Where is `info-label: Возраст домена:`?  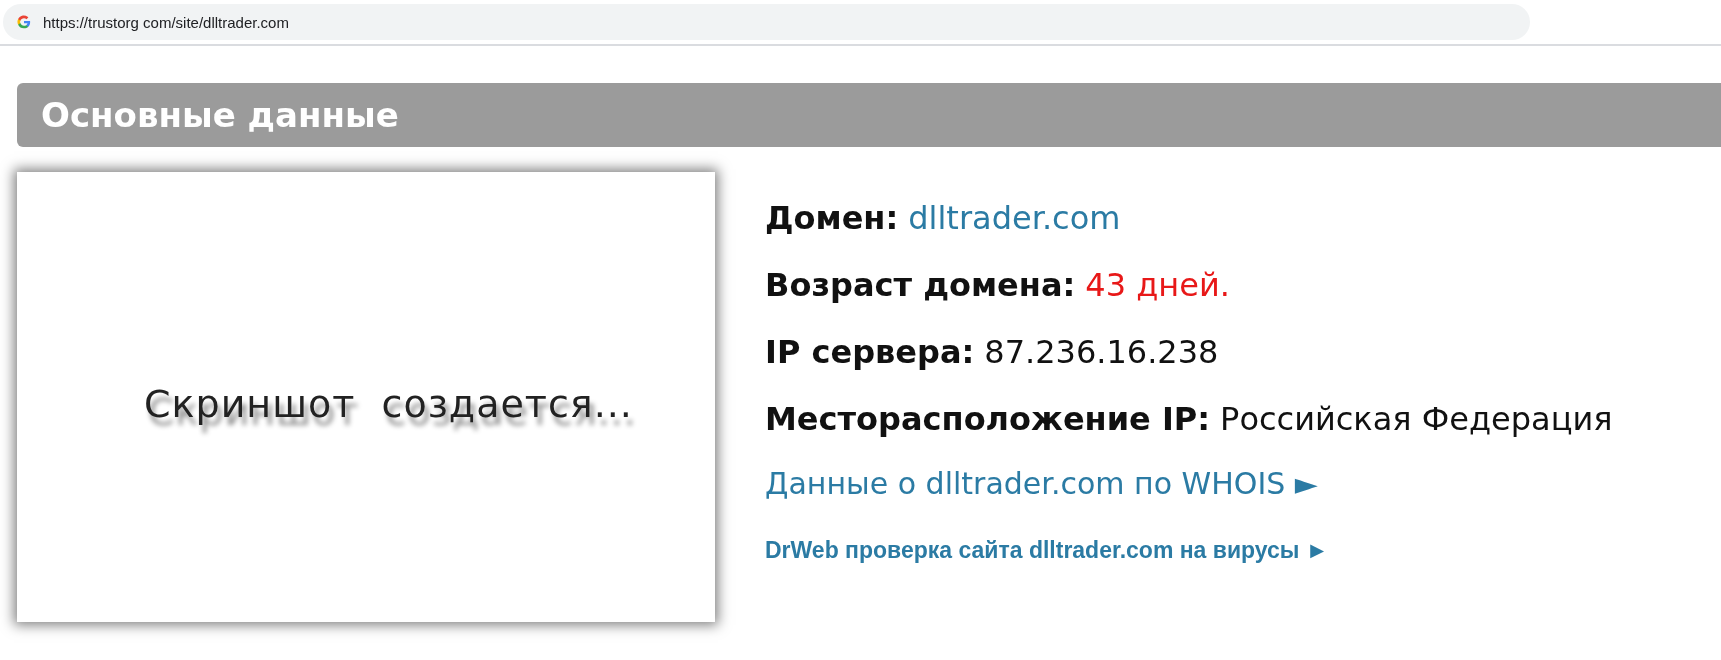
info-label: Возраст домена: is located at coordinates (920, 284).